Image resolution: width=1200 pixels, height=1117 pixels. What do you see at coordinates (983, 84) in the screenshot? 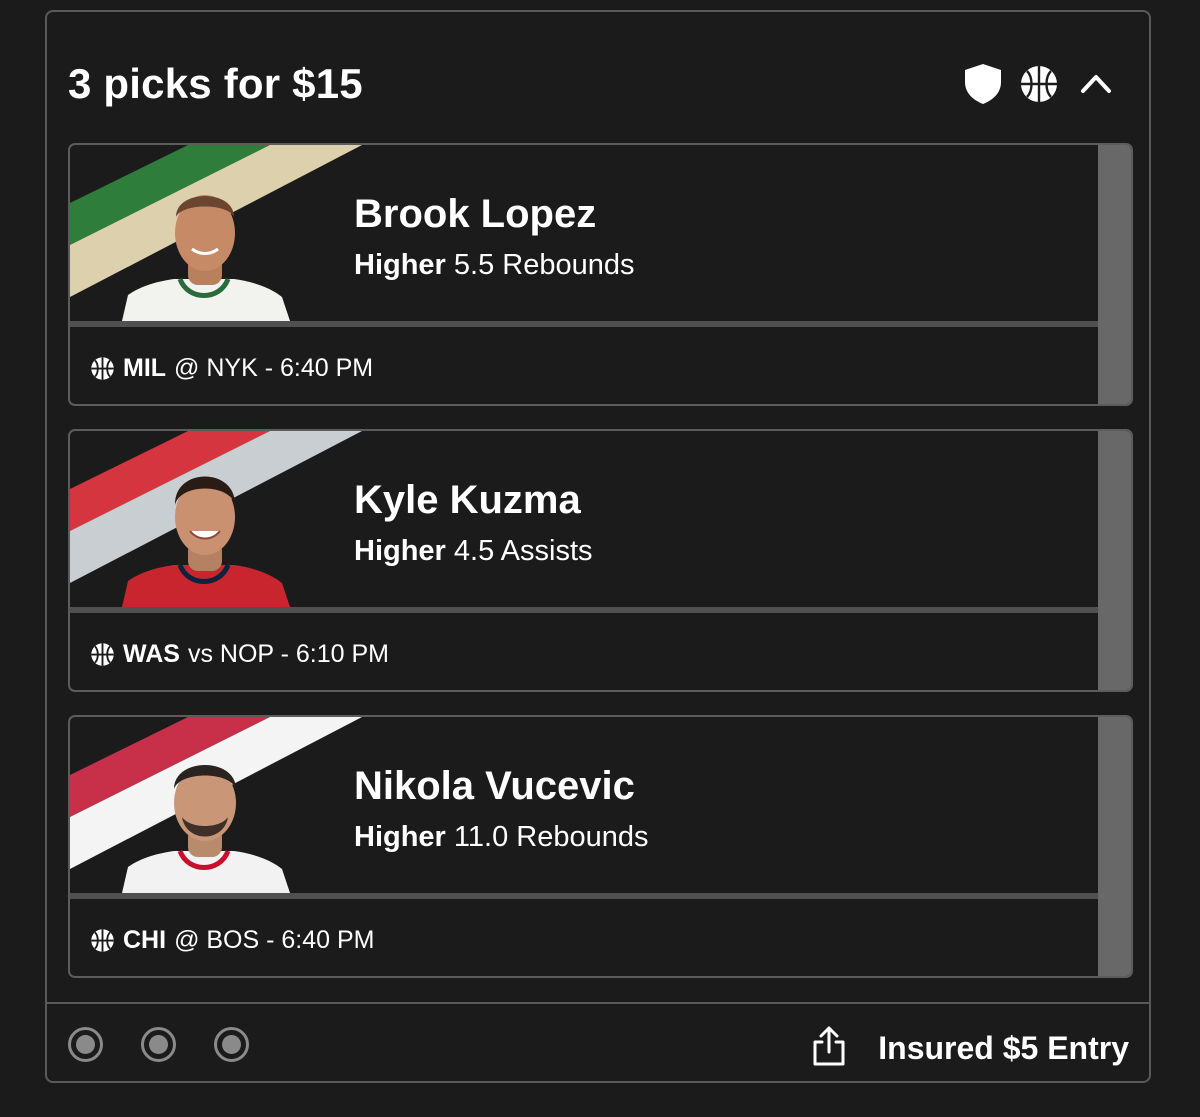
I see `shield-icon` at bounding box center [983, 84].